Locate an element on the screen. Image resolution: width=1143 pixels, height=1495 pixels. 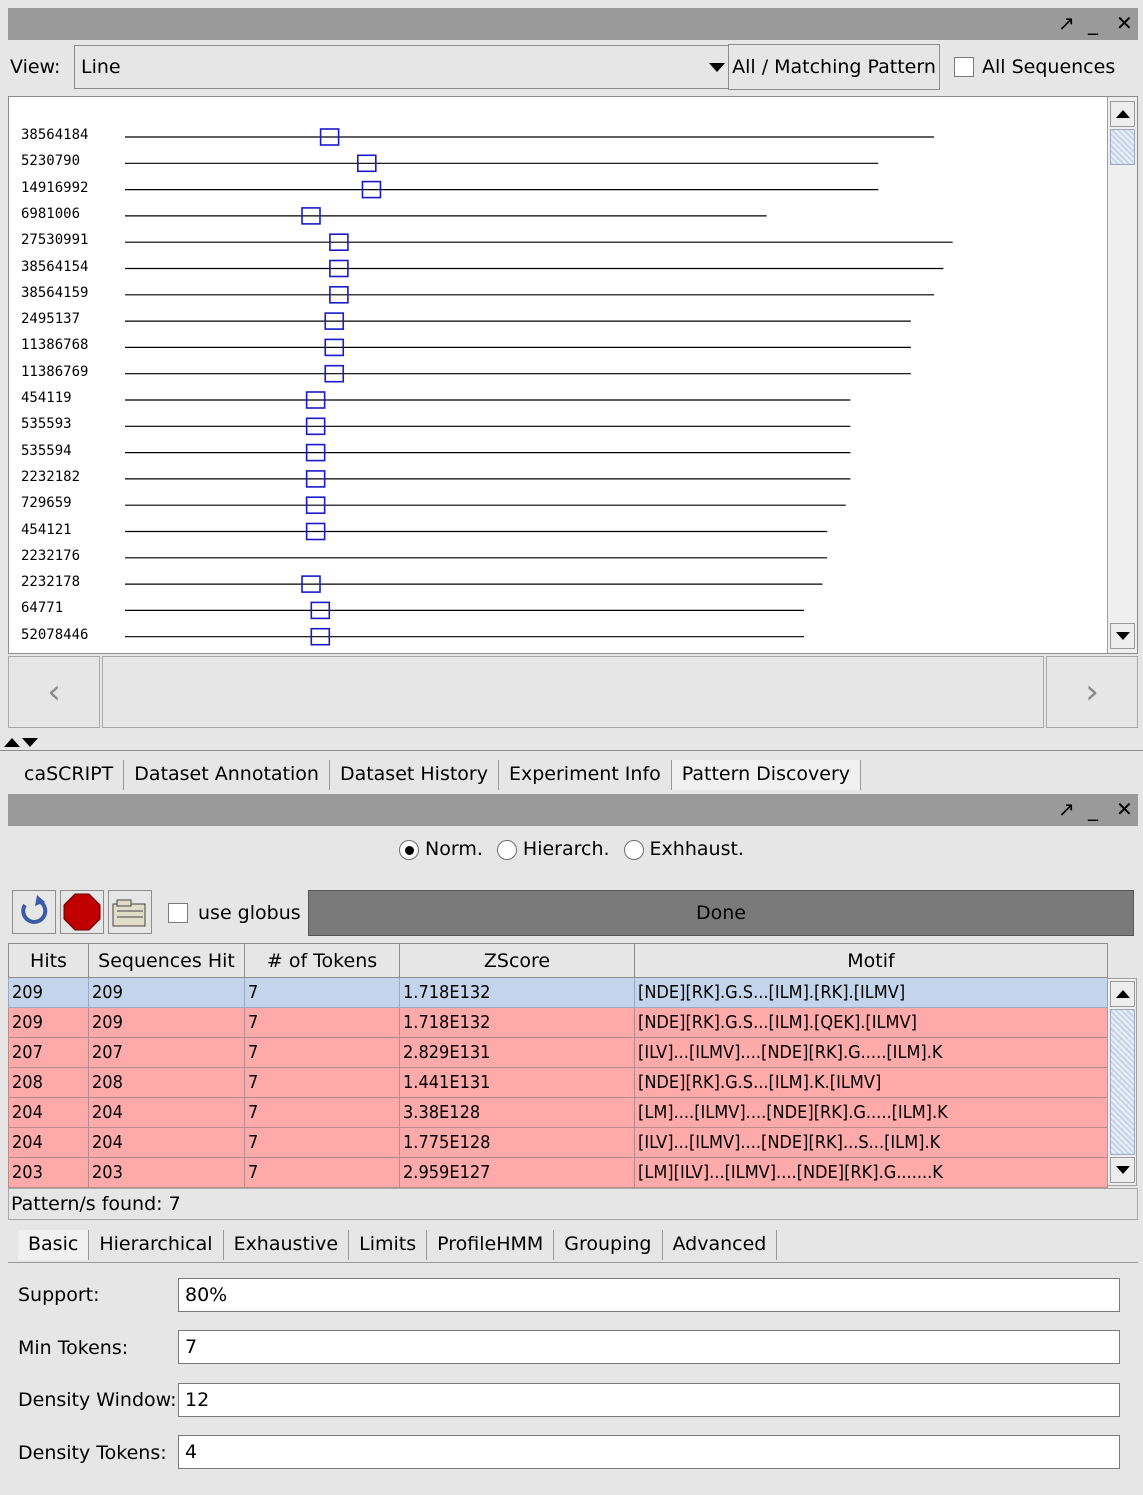
density-window-label: Density Window: is located at coordinates (97, 1400).